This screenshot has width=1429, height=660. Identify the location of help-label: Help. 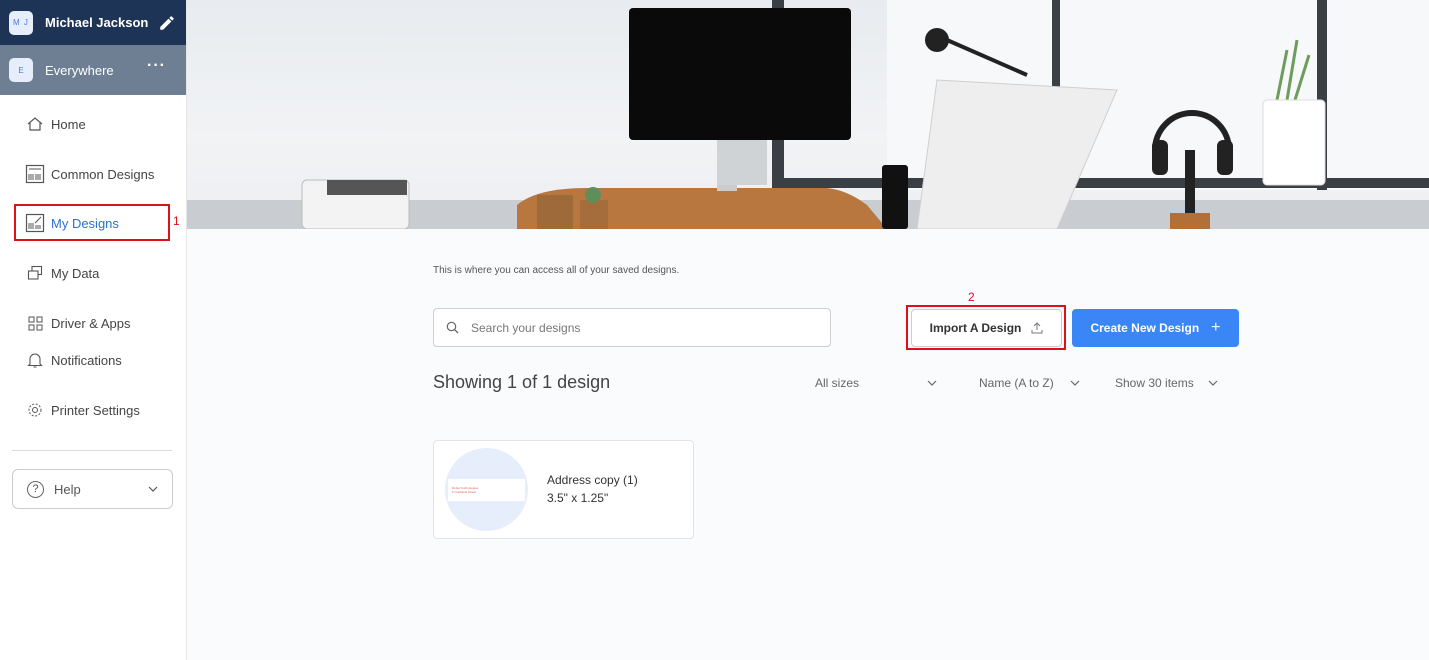
(67, 489).